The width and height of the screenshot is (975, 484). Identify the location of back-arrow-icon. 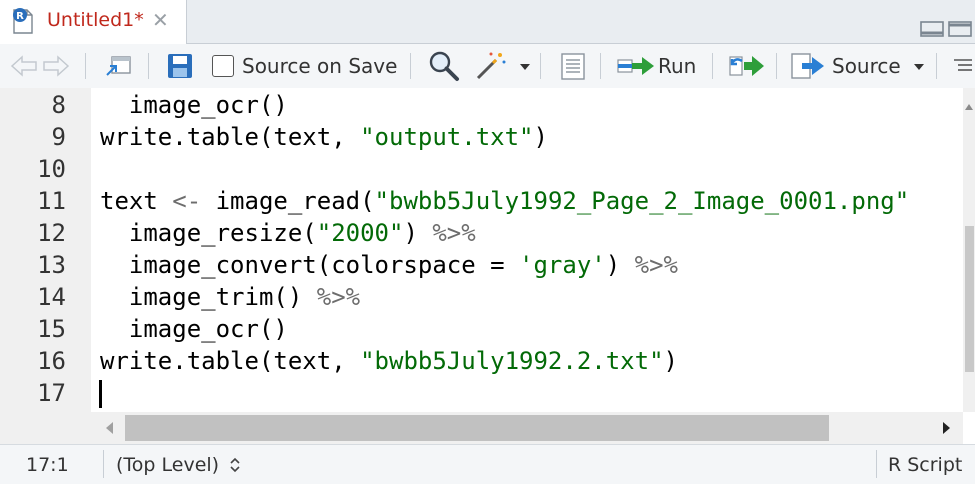
(40, 66).